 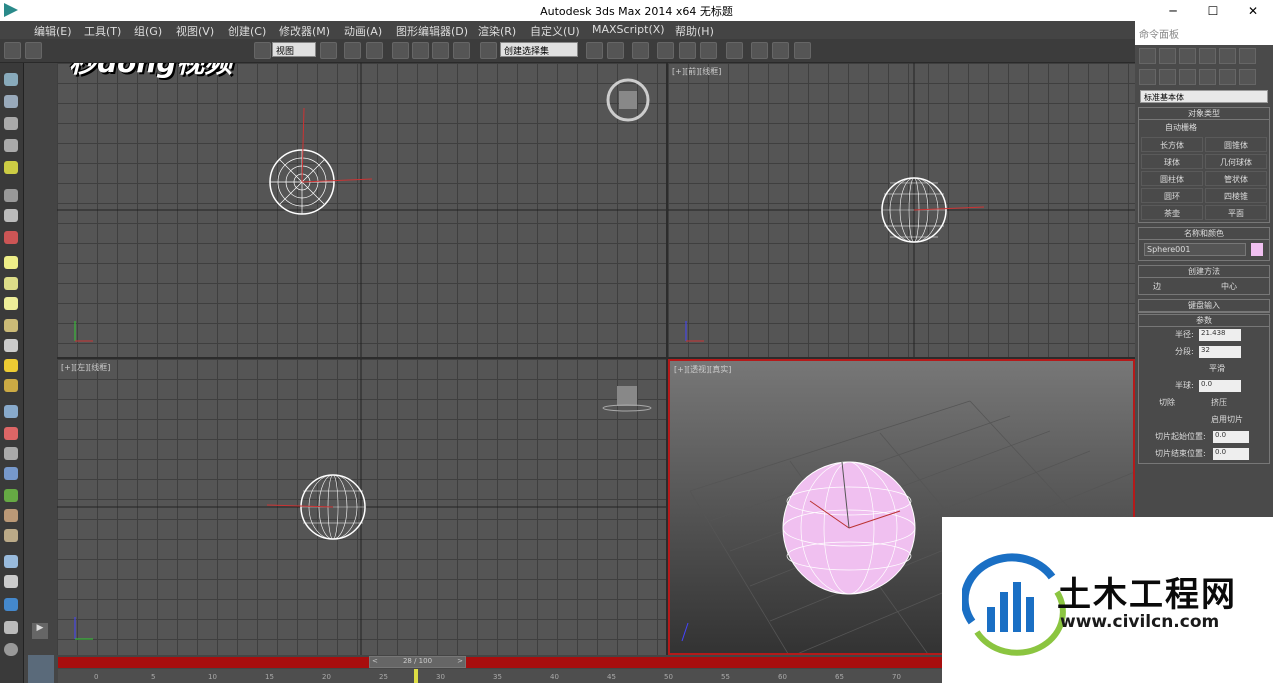 I want to click on play-icon: ▶, so click(x=40, y=631).